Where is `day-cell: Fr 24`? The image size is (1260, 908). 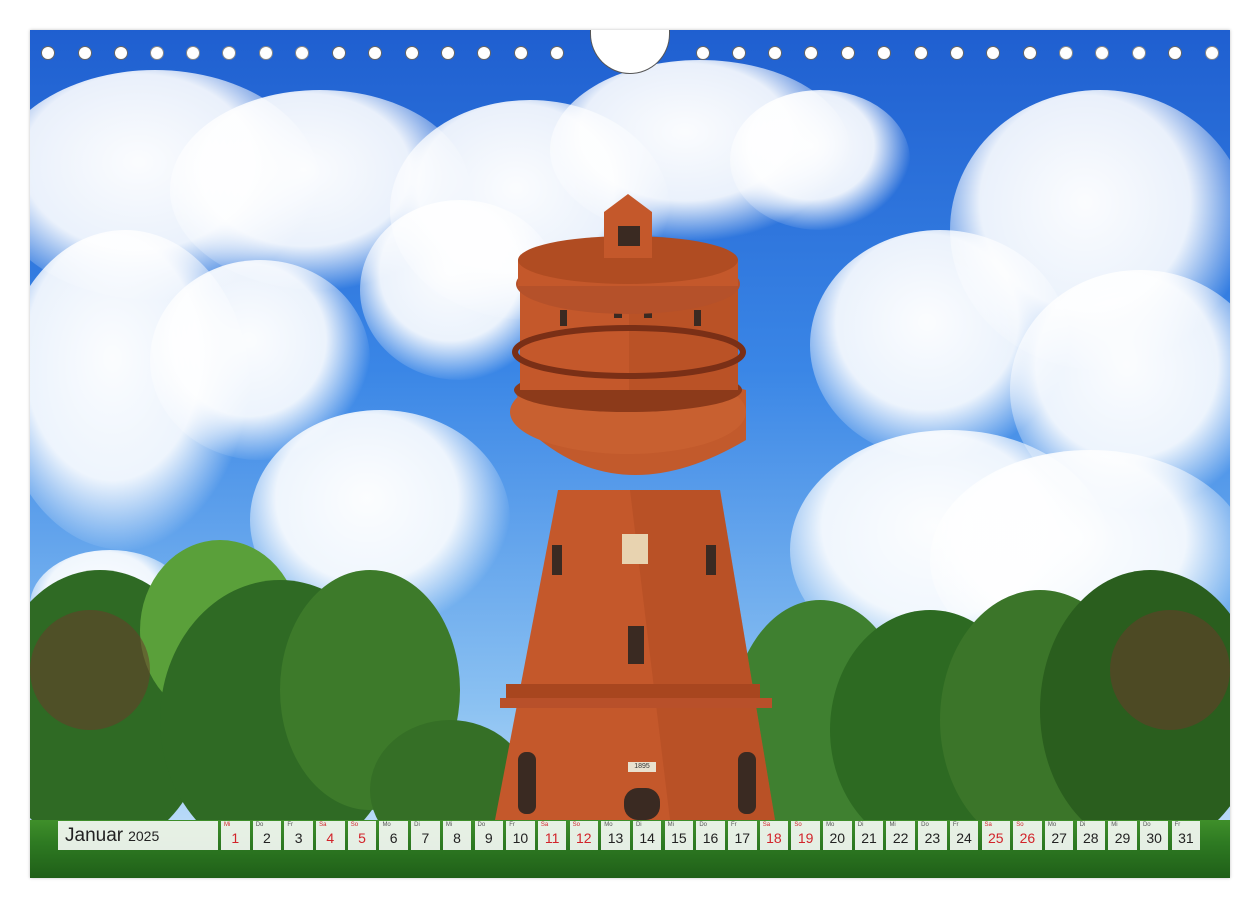
day-cell: Fr 24 is located at coordinates (964, 835).